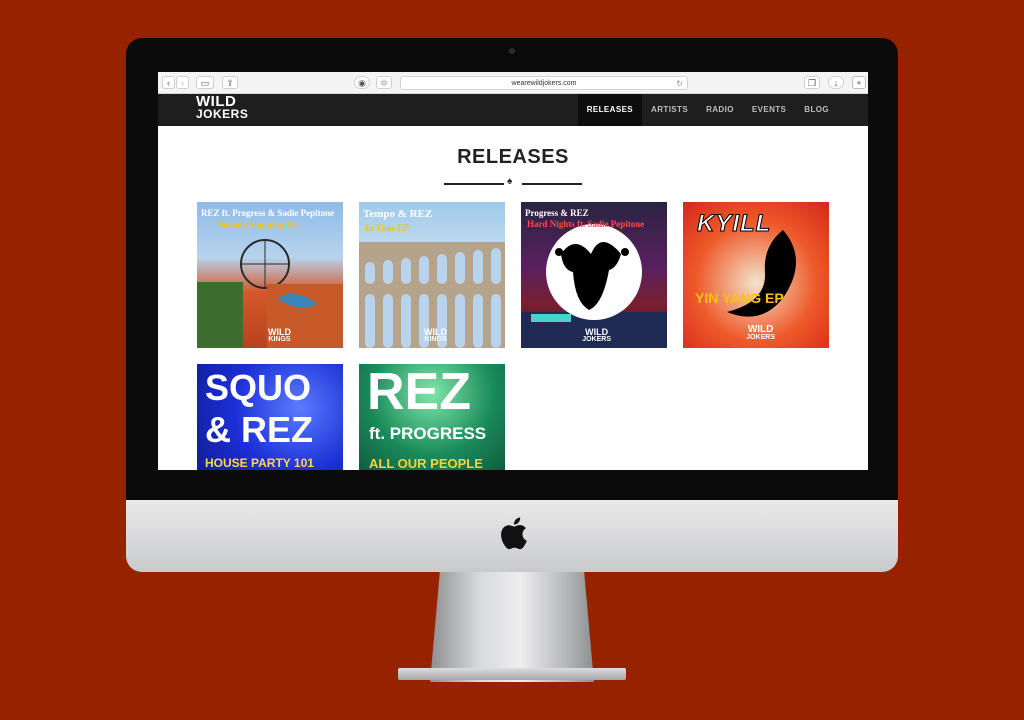 The image size is (1024, 720). What do you see at coordinates (812, 82) in the screenshot?
I see `tabs-icon: ❐` at bounding box center [812, 82].